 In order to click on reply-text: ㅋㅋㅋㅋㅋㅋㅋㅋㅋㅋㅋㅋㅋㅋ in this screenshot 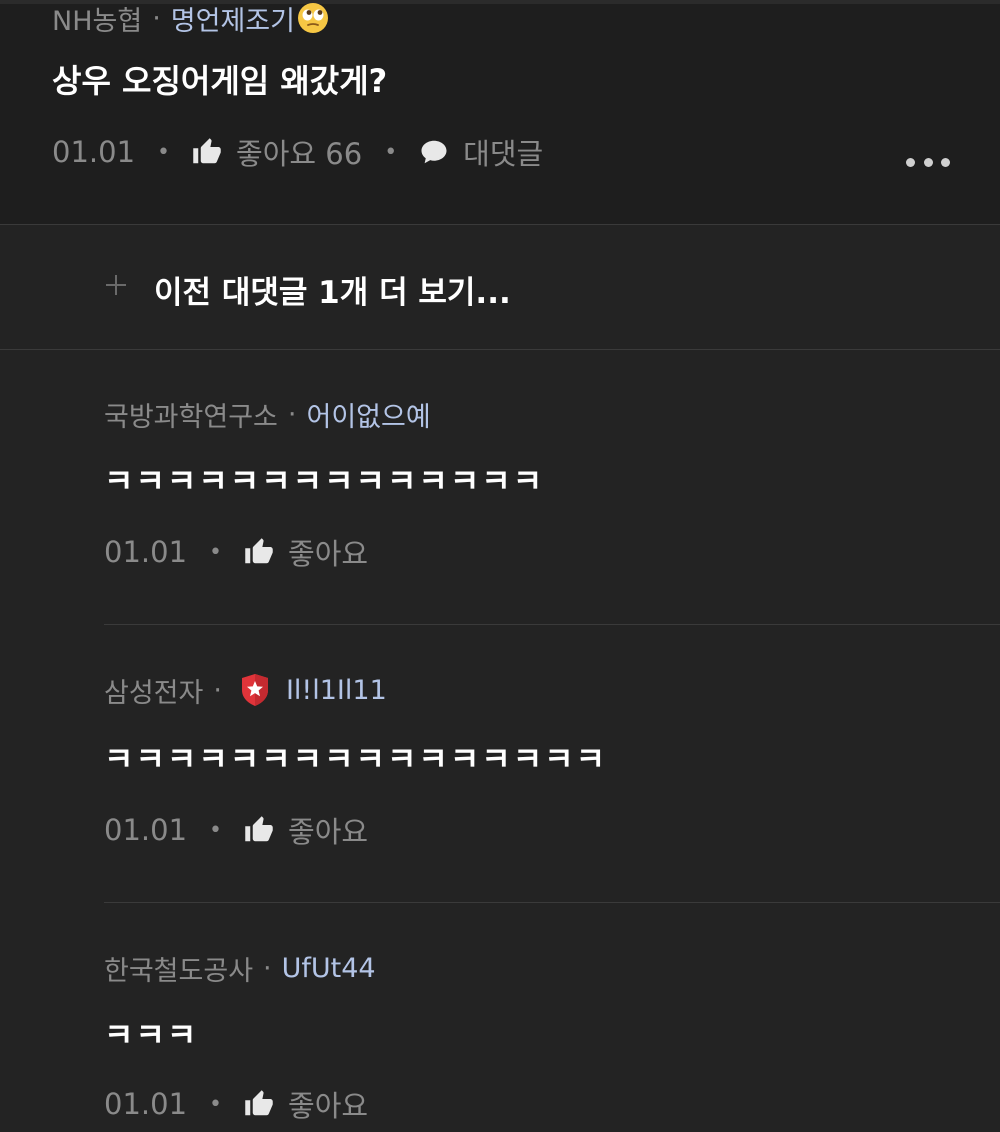, I will do `click(324, 481)`.